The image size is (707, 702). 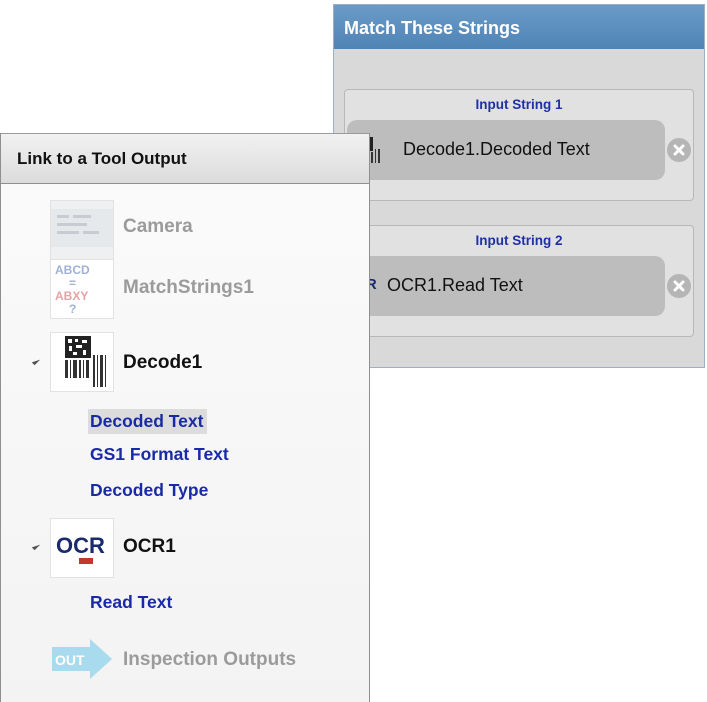 I want to click on input-string-2-value: OCR1.Read Text, so click(x=455, y=285).